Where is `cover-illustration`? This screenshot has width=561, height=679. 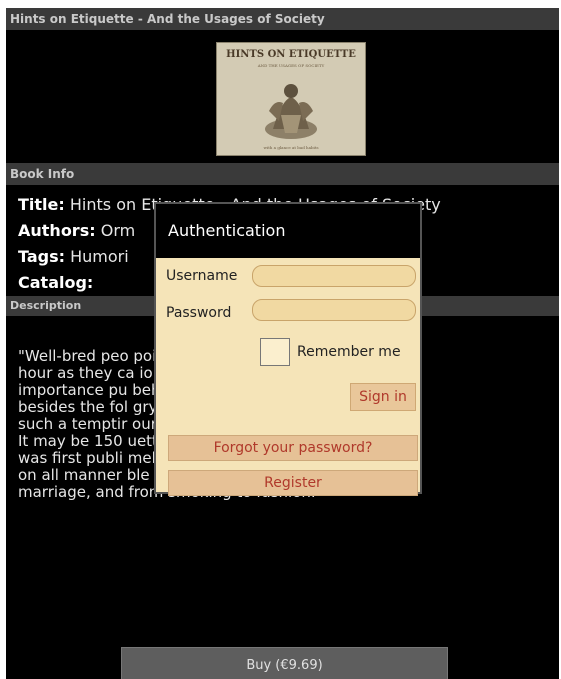
cover-illustration is located at coordinates (291, 111).